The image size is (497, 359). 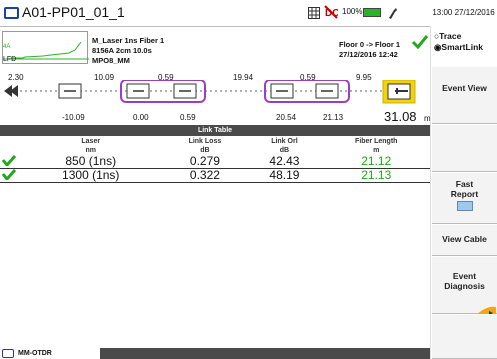 I want to click on grid-icon, so click(x=314, y=15).